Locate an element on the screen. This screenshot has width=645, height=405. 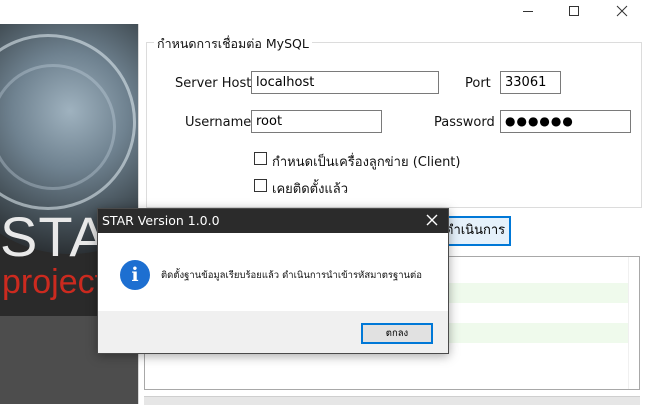
close-button is located at coordinates (622, 12).